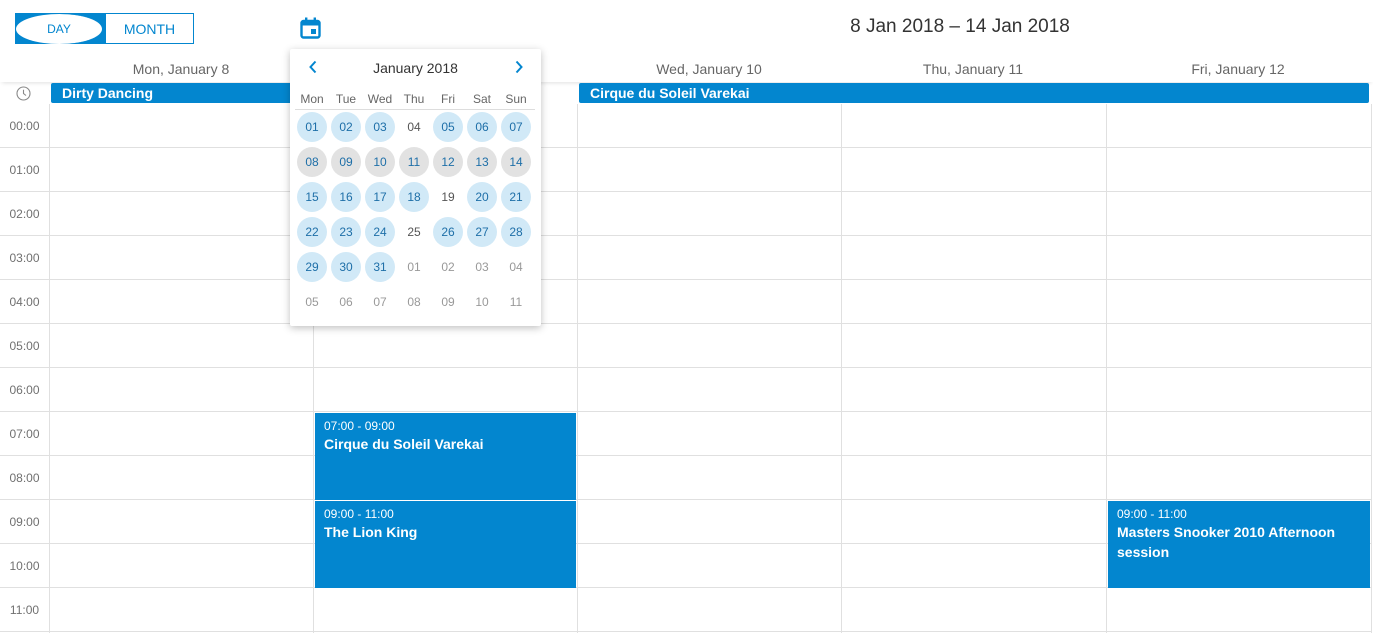 The height and width of the screenshot is (633, 1373). I want to click on date-cell: 27, so click(482, 232).